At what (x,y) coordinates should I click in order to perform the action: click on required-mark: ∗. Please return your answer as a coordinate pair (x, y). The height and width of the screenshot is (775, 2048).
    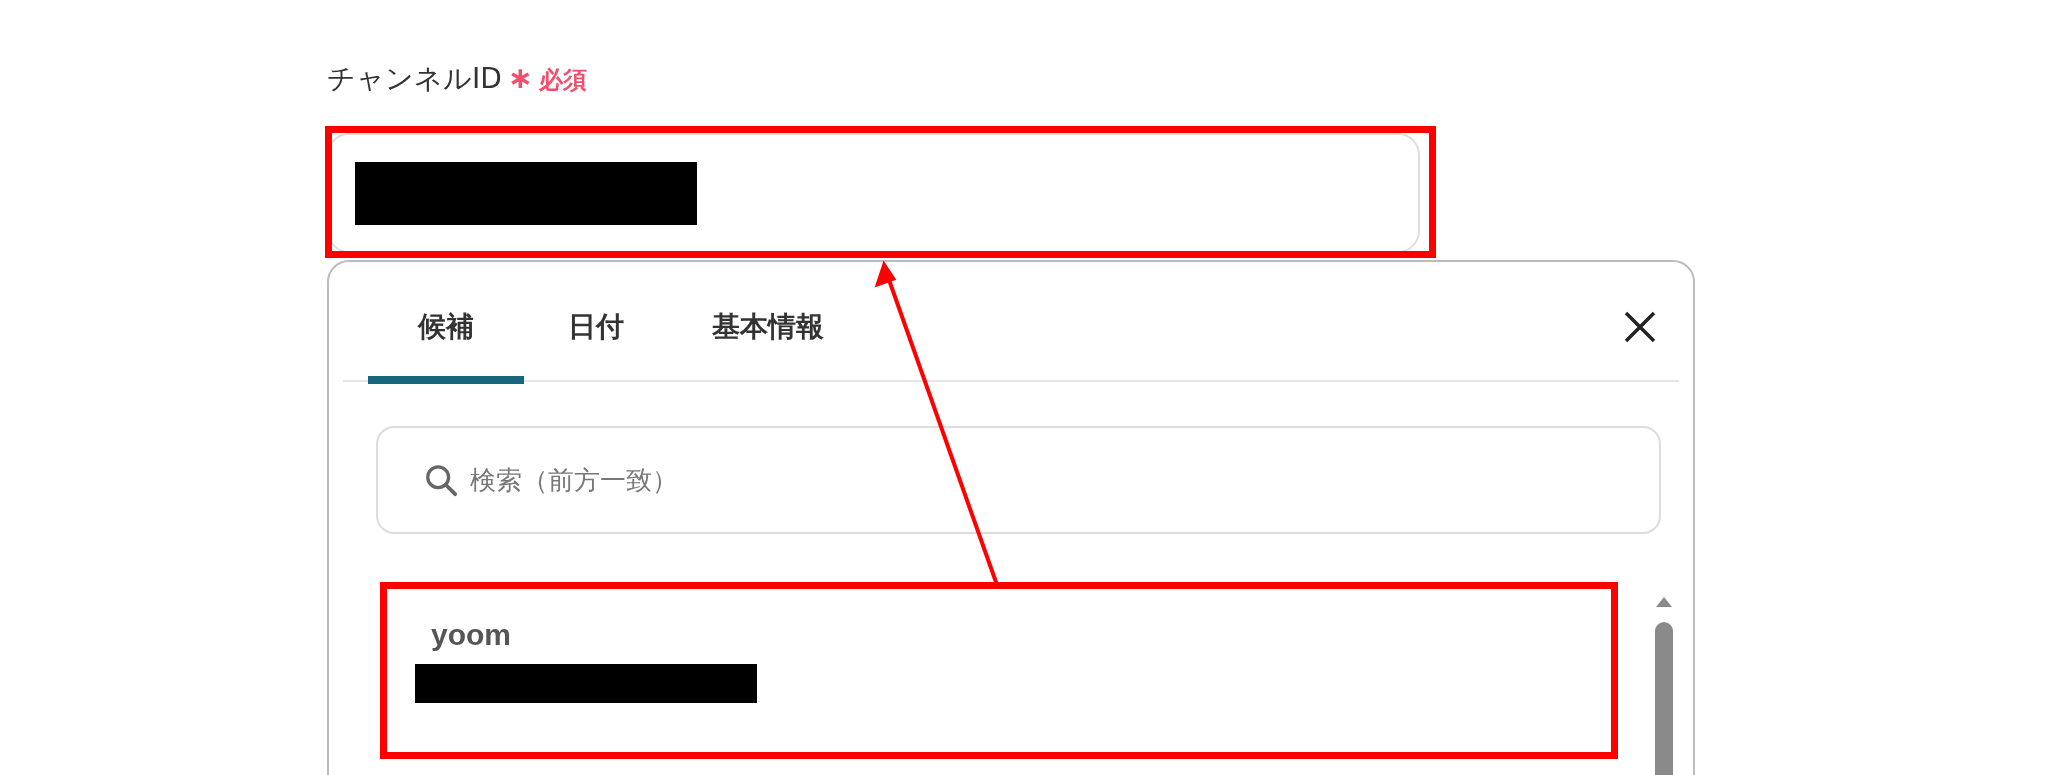
    Looking at the image, I should click on (520, 77).